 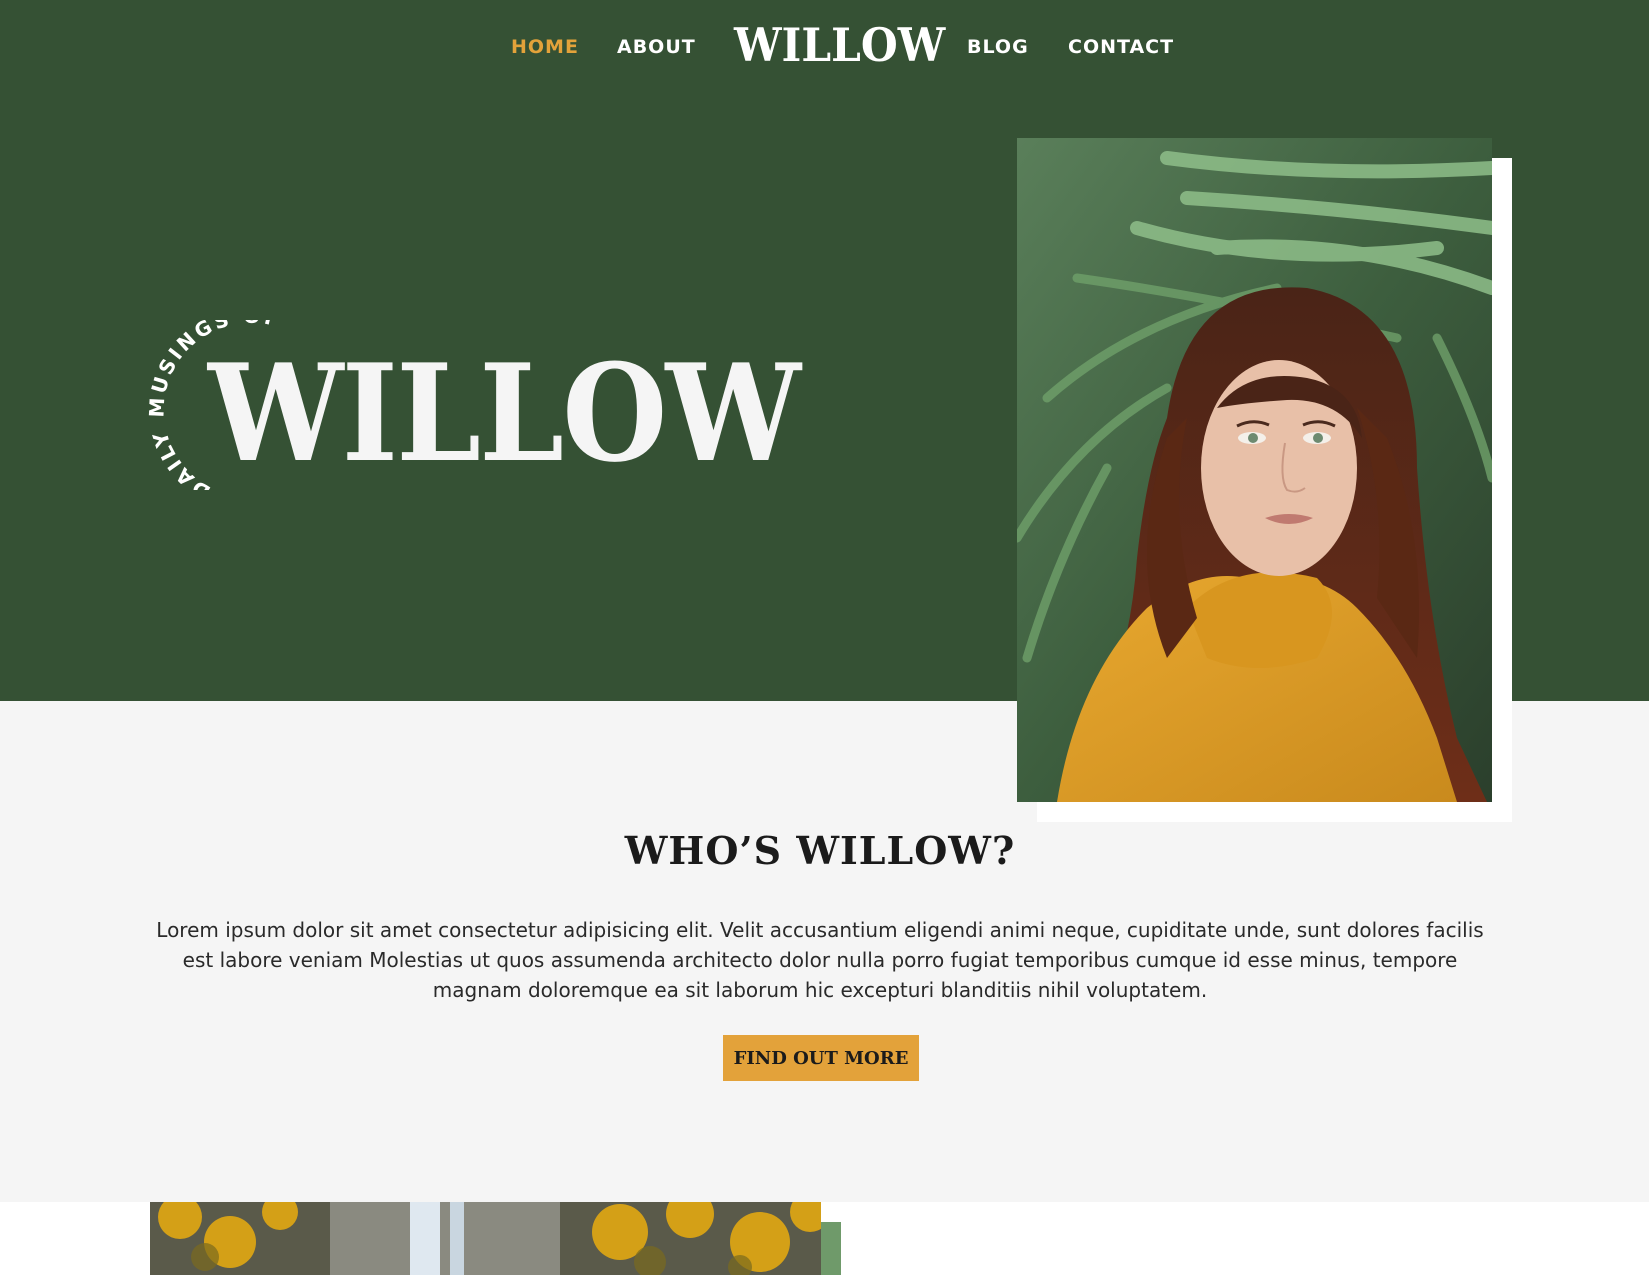 I want to click on about-title: WHO’S WILLOW?, so click(x=820, y=850).